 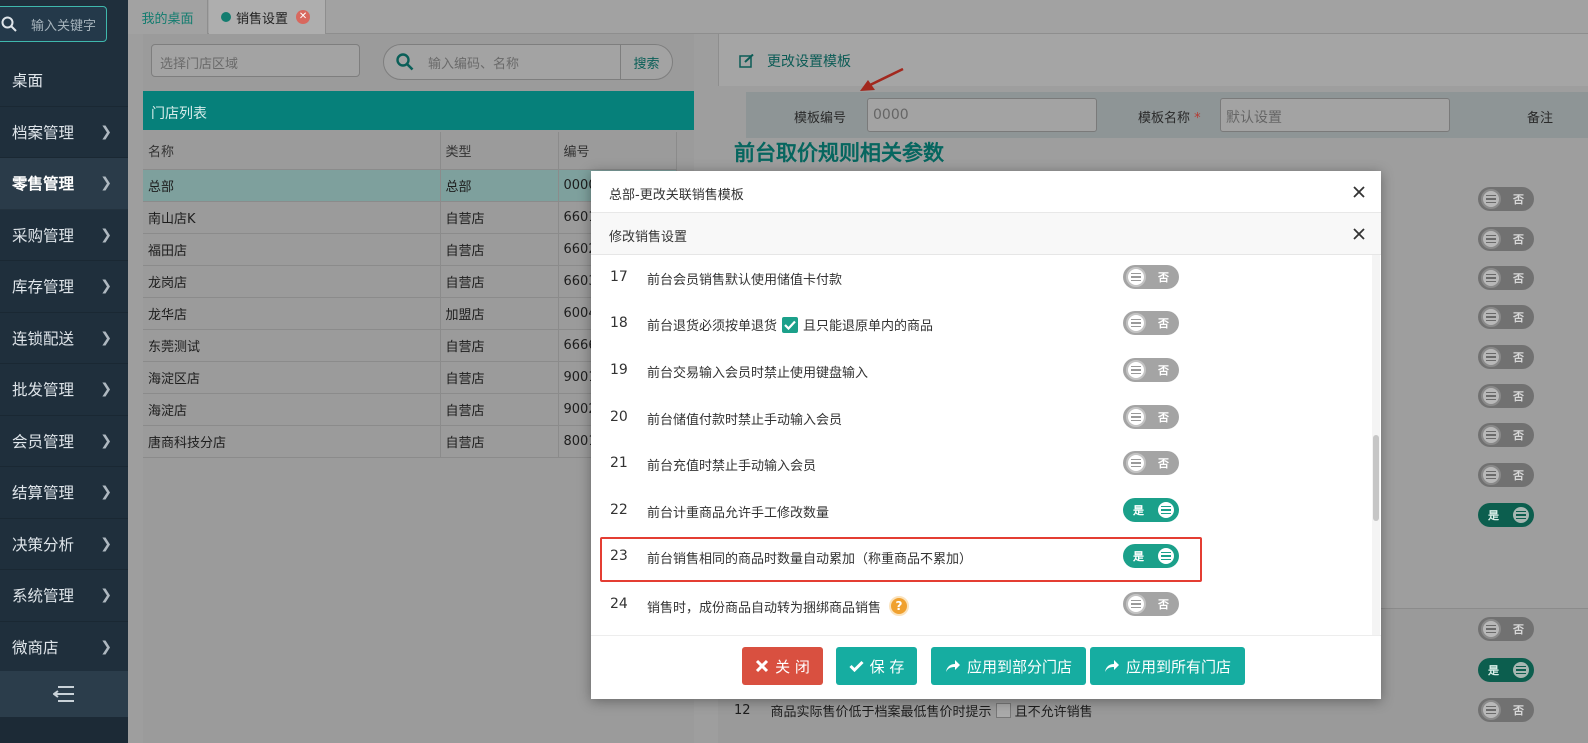 I want to click on scrollbar, so click(x=1376, y=445).